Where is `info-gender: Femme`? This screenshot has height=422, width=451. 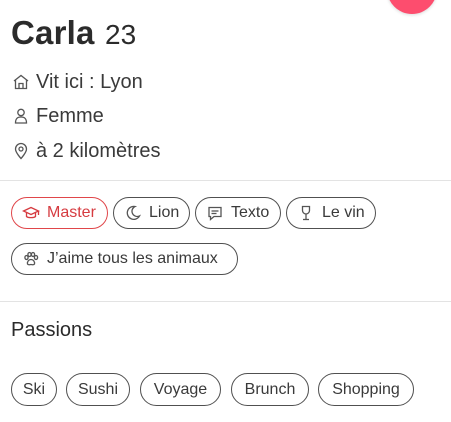 info-gender: Femme is located at coordinates (58, 116).